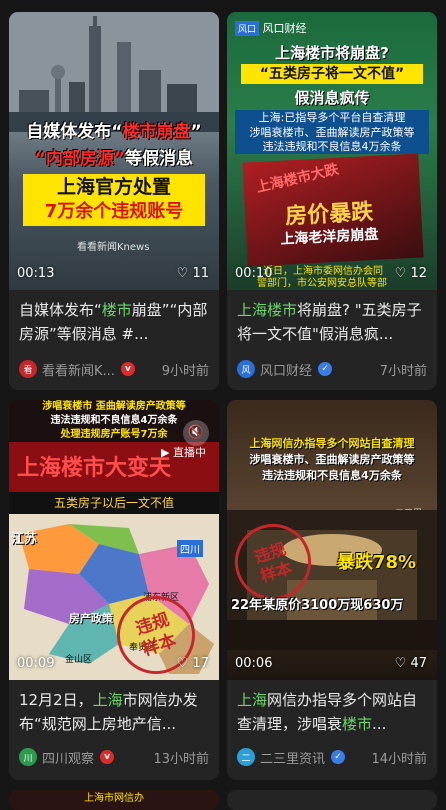 The height and width of the screenshot is (810, 446). Describe the element at coordinates (36, 663) in the screenshot. I see `video-duration: 00:09` at that location.